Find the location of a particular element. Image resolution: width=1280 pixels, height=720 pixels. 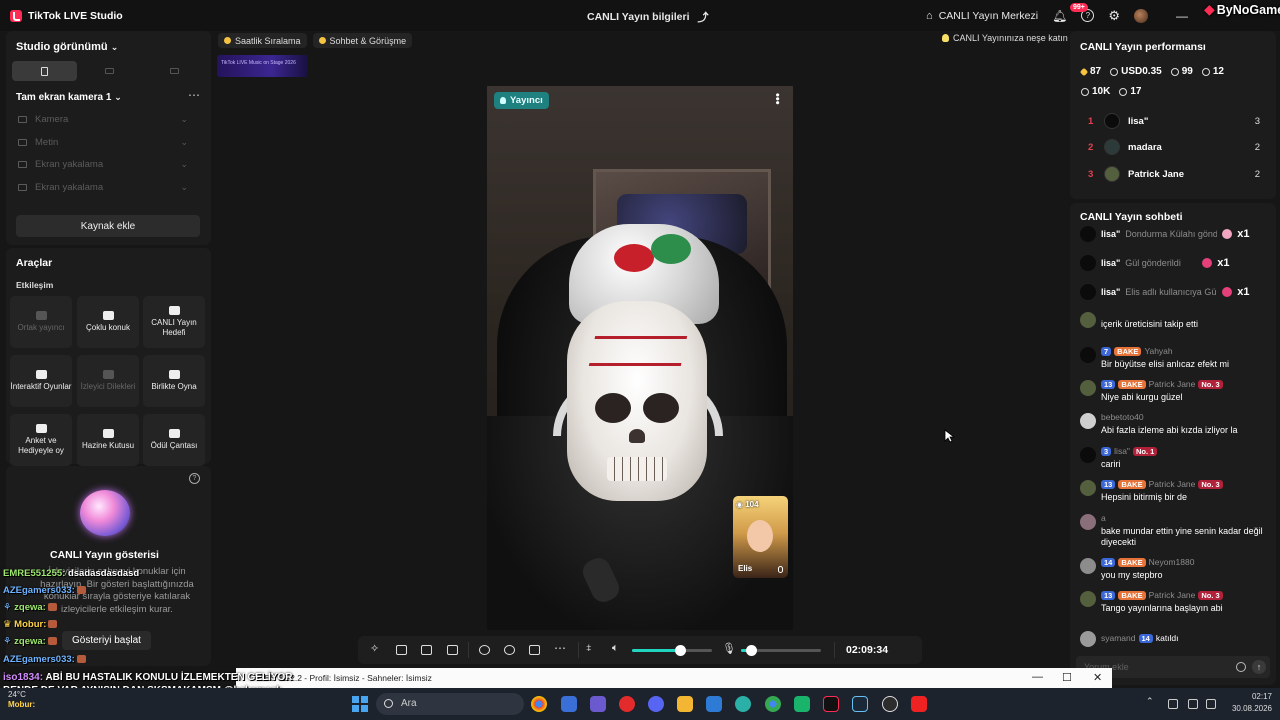

portrait-icon is located at coordinates (44, 71).